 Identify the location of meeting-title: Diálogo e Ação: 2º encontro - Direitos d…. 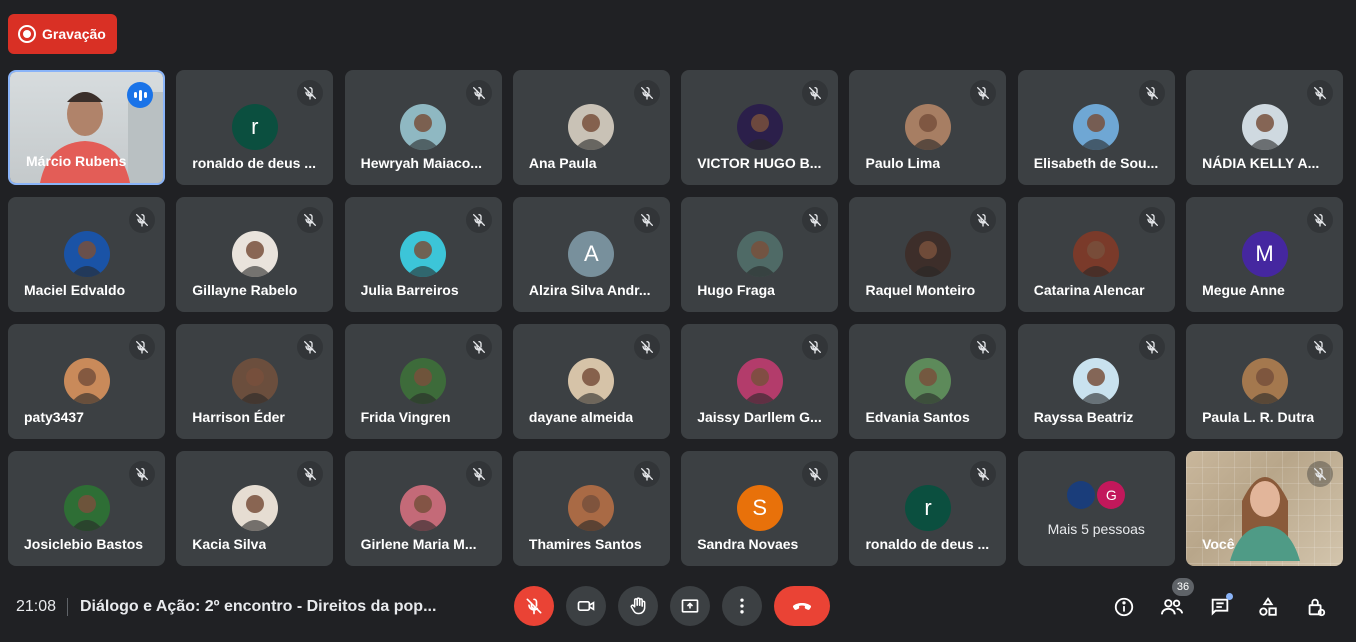
(258, 606).